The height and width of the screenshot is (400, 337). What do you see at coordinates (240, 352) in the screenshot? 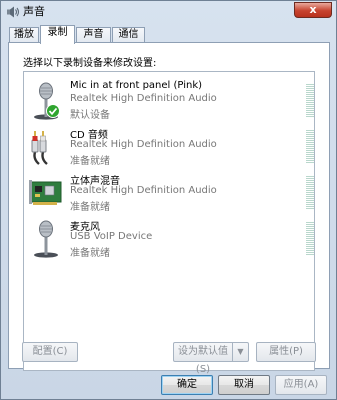
I see `chevron-down-icon: ▼` at bounding box center [240, 352].